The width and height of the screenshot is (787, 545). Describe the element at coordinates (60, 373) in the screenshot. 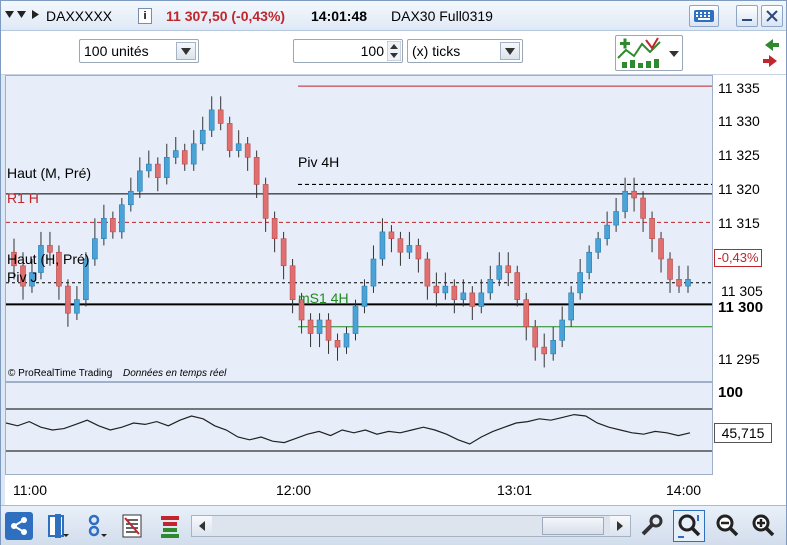

I see `copyright-text: © ProRealTime Trading` at that location.